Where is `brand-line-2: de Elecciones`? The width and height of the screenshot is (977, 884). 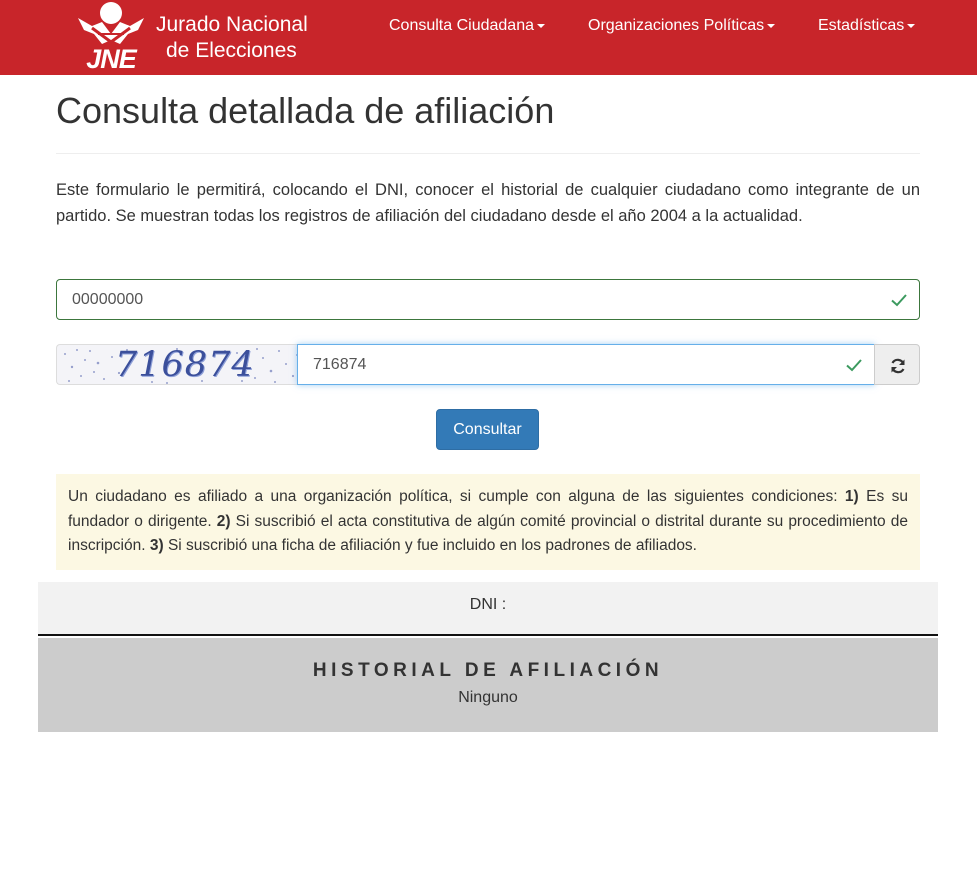
brand-line-2: de Elecciones is located at coordinates (231, 50).